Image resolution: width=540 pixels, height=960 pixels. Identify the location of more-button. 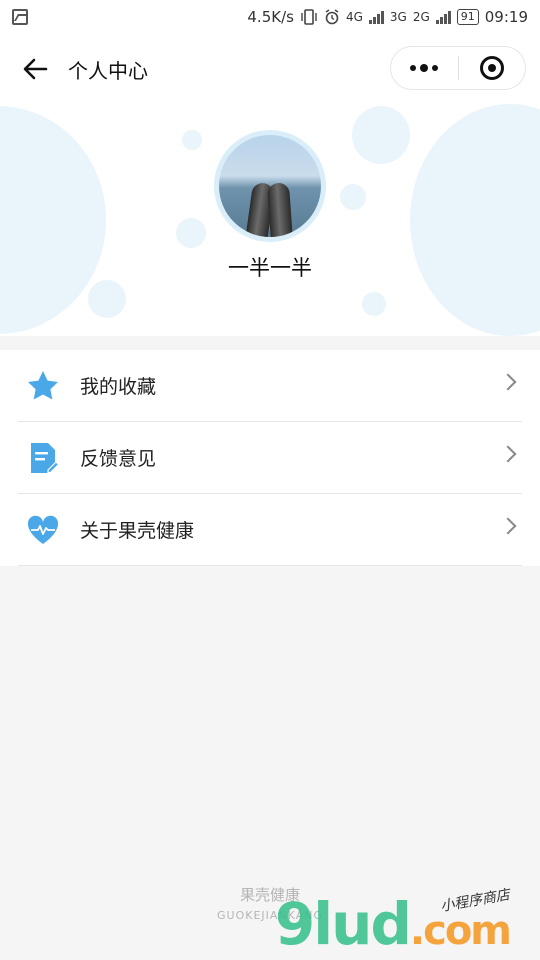
(424, 68).